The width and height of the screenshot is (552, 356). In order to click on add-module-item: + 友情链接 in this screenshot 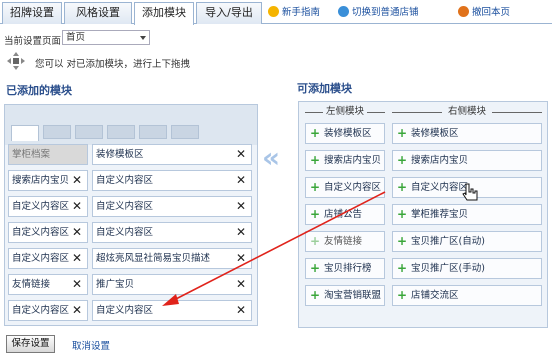, I will do `click(345, 241)`.